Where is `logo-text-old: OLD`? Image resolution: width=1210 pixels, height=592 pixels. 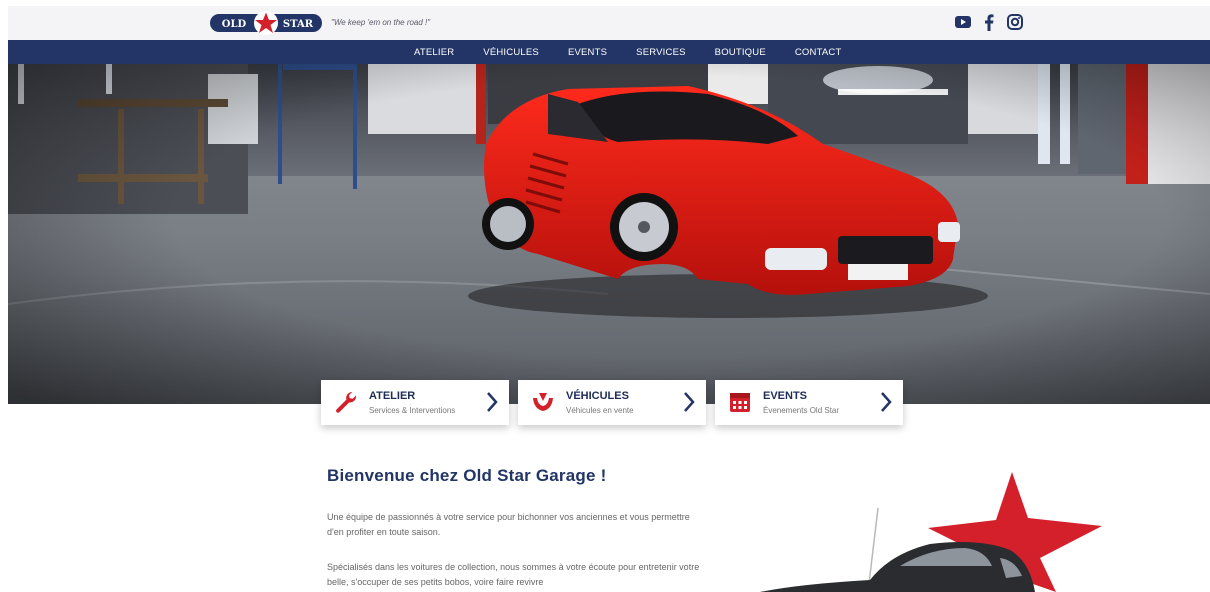 logo-text-old: OLD is located at coordinates (234, 24).